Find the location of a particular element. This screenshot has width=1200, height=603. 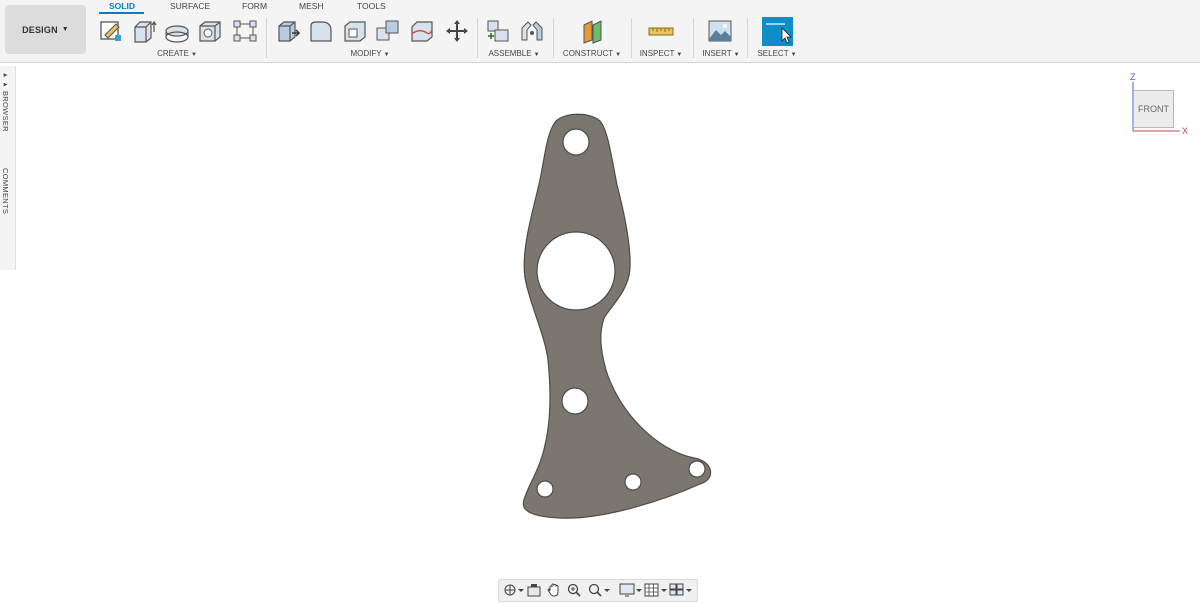

viewports-icon is located at coordinates (680, 589).